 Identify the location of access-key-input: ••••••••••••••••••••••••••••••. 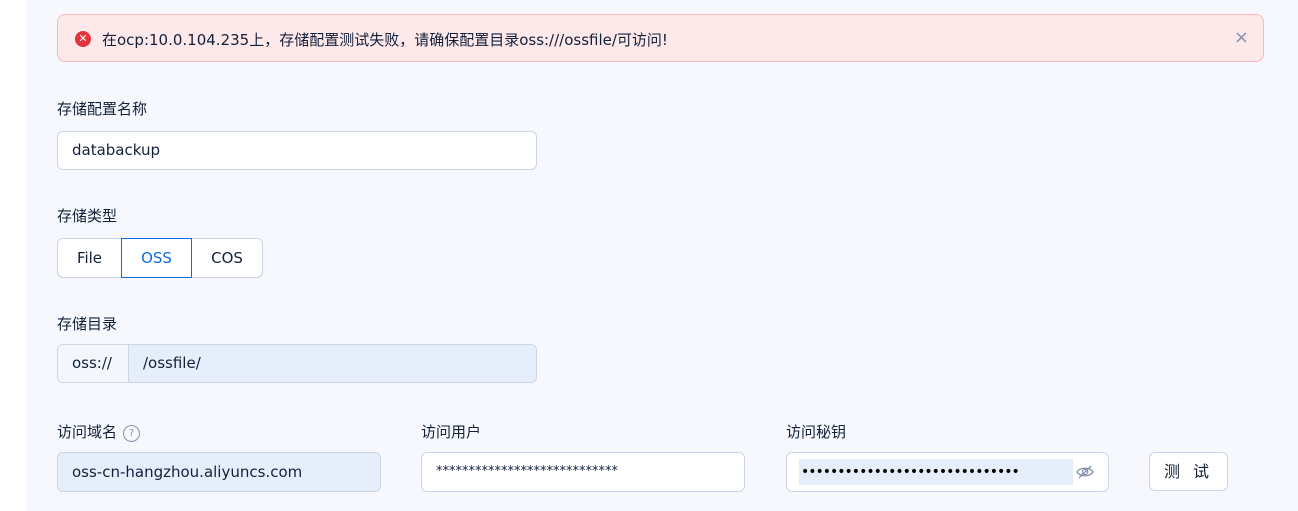
(947, 472).